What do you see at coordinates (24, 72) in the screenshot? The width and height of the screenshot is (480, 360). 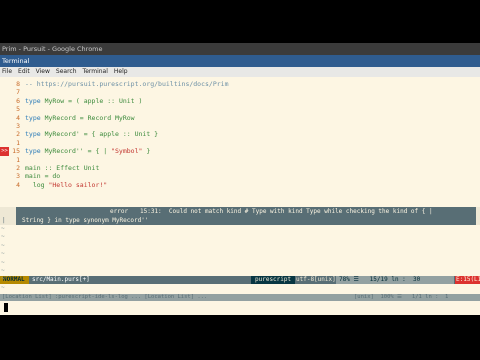 I see `menu-edit: Edit` at bounding box center [24, 72].